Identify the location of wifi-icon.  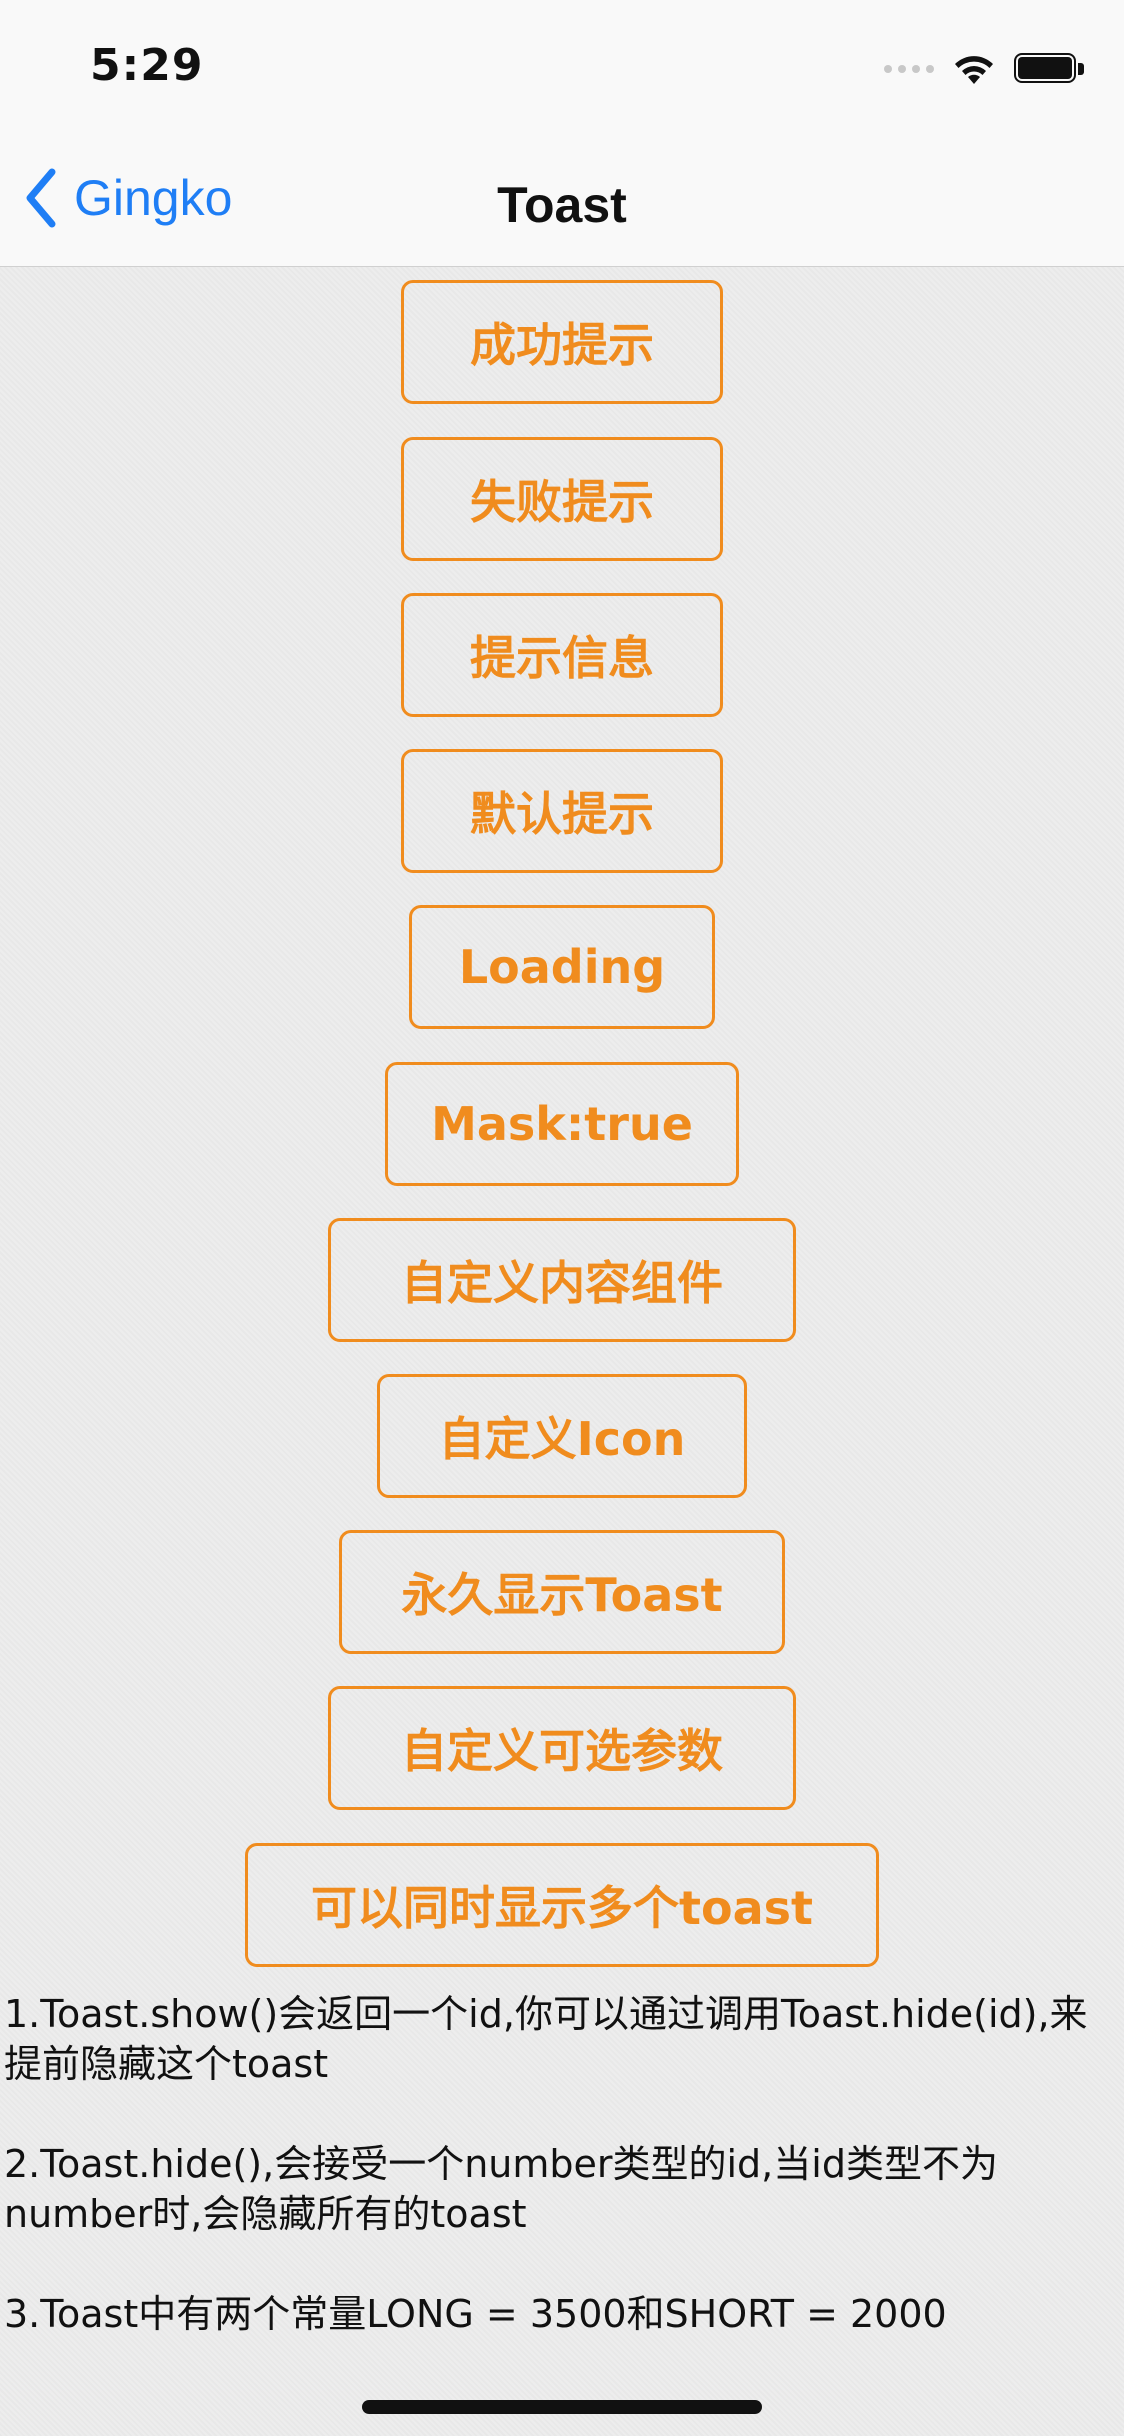
(974, 70).